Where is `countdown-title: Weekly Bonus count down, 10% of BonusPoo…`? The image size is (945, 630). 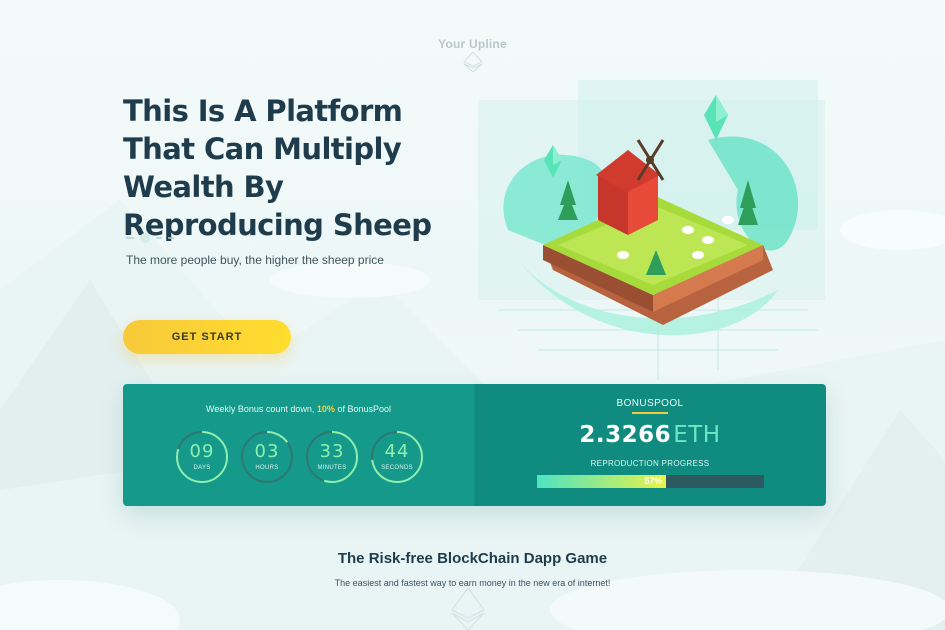
countdown-title: Weekly Bonus count down, 10% of BonusPoo… is located at coordinates (298, 409).